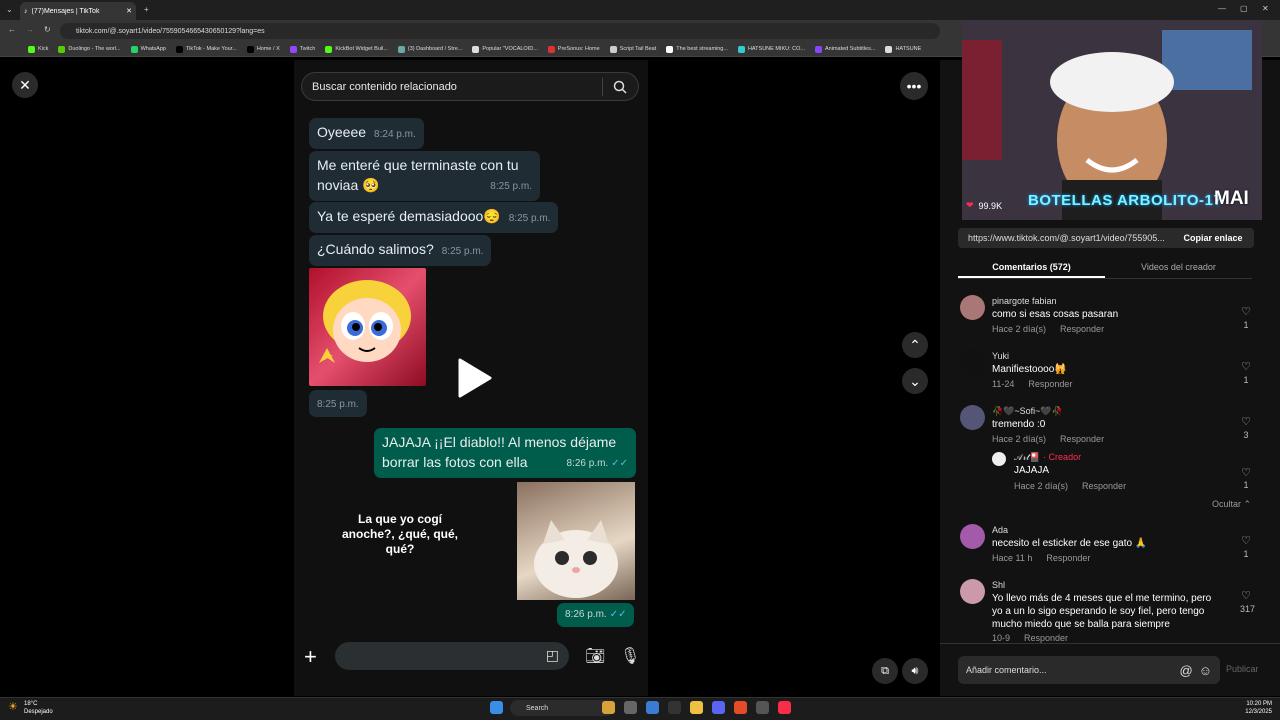 The height and width of the screenshot is (720, 1280). I want to click on back-icon: ←, so click(12, 29).